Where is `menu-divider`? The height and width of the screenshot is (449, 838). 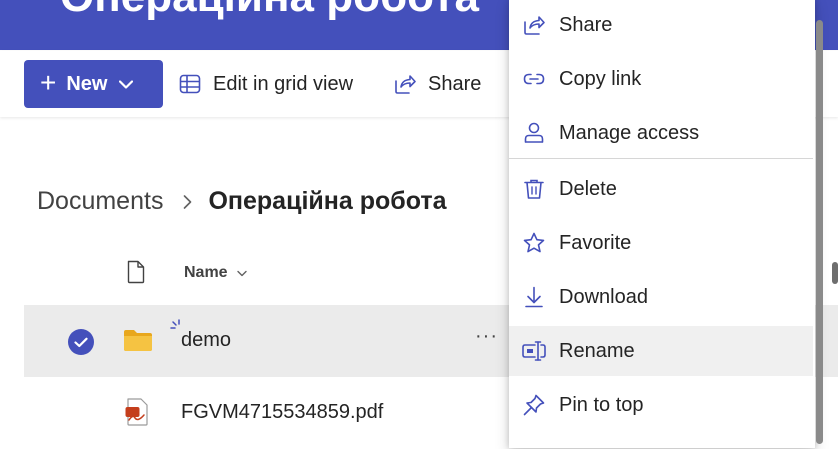 menu-divider is located at coordinates (661, 158).